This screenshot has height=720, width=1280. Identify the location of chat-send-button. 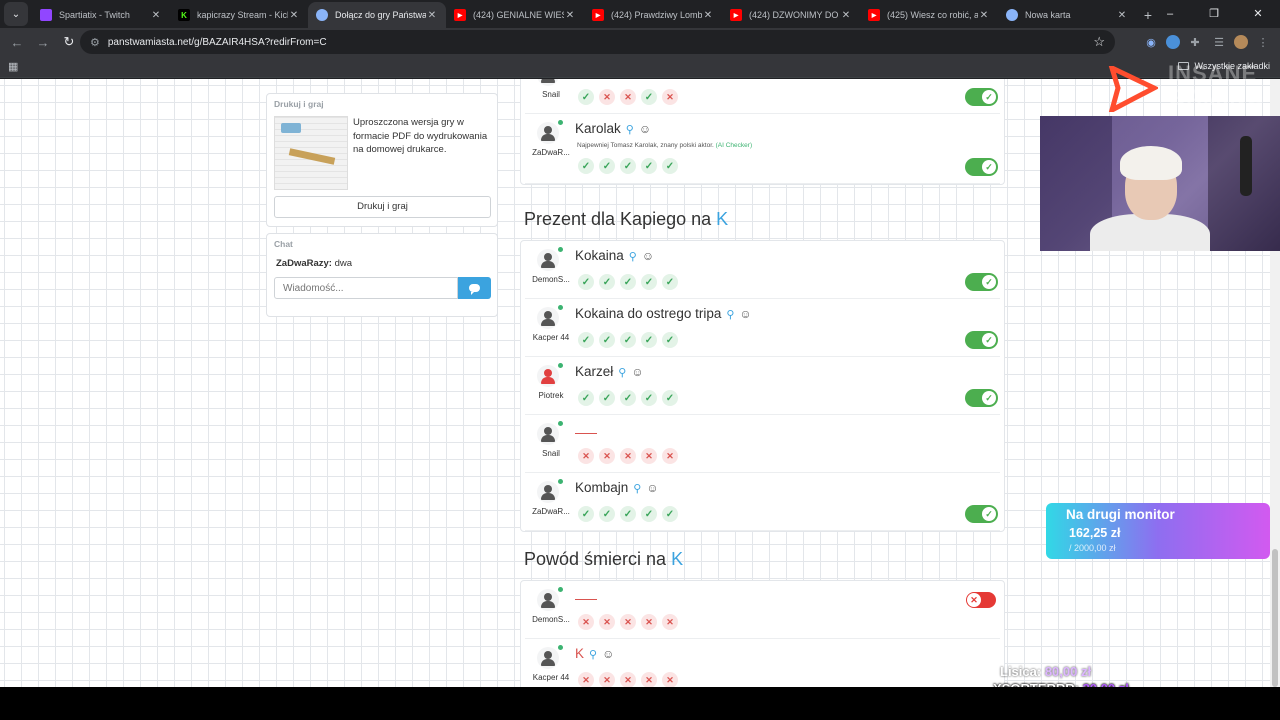
(474, 288).